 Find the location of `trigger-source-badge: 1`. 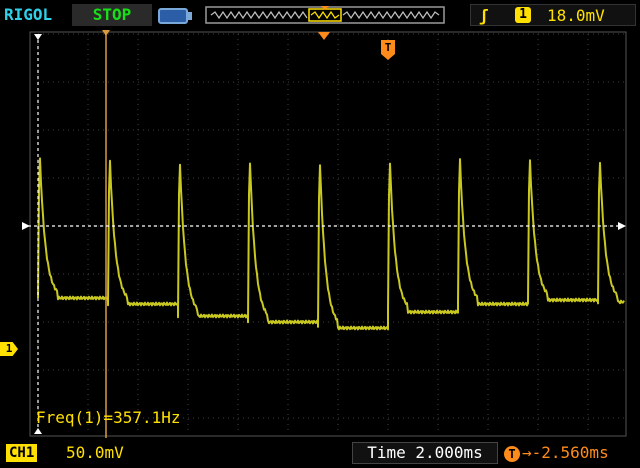

trigger-source-badge: 1 is located at coordinates (523, 15).